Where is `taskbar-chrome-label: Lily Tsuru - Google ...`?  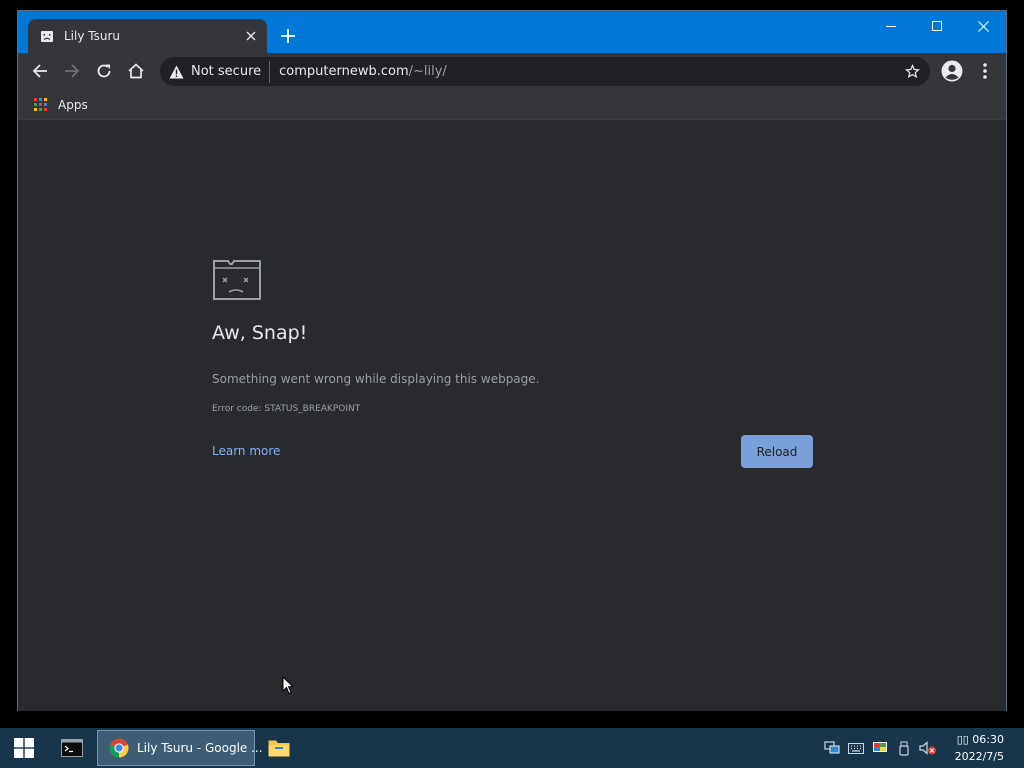
taskbar-chrome-label: Lily Tsuru - Google ... is located at coordinates (200, 748).